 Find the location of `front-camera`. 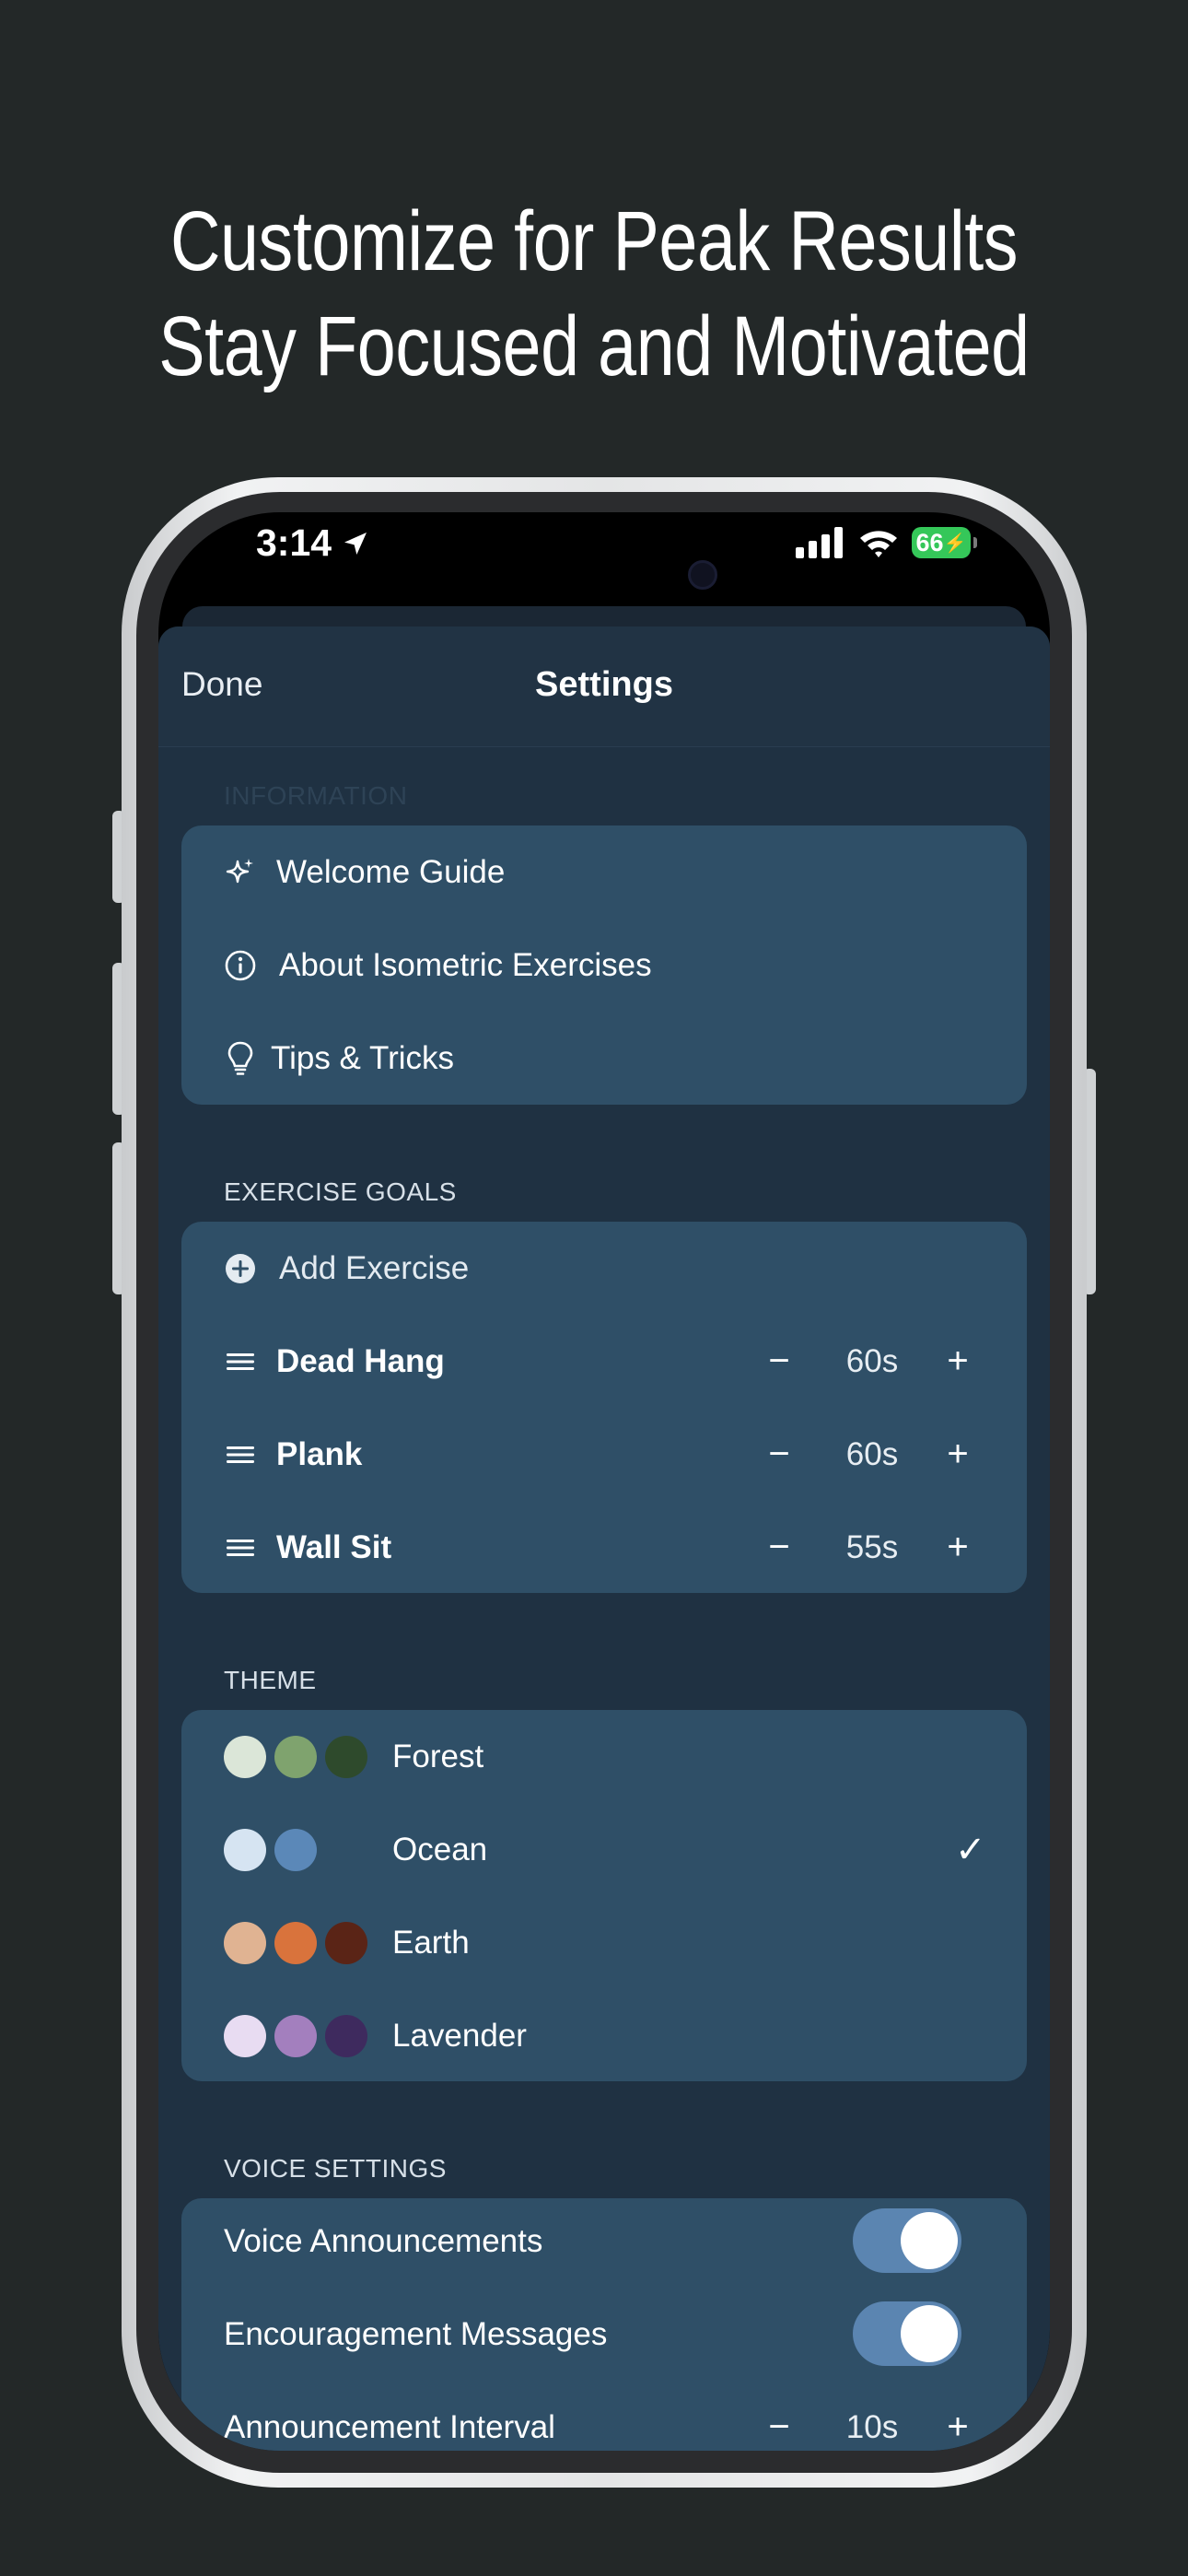

front-camera is located at coordinates (702, 575).